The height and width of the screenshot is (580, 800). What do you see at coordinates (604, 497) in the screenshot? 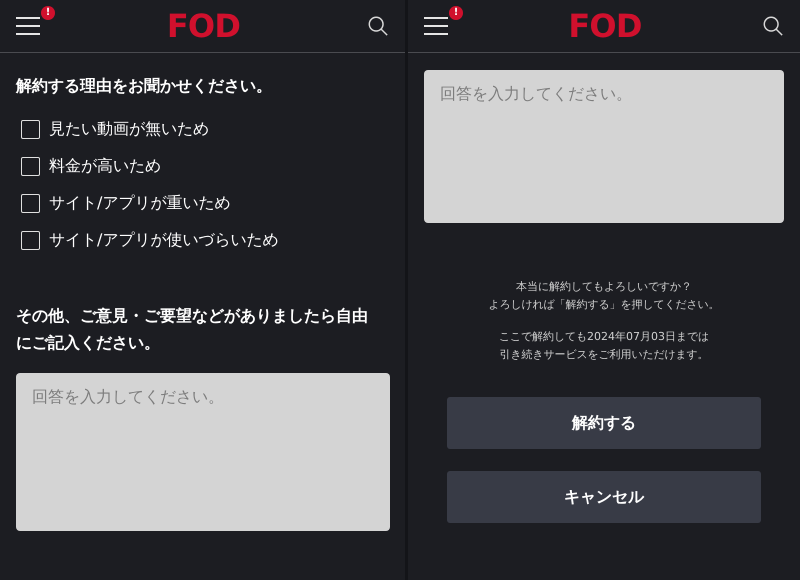
I see `cancel-button: キャンセル` at bounding box center [604, 497].